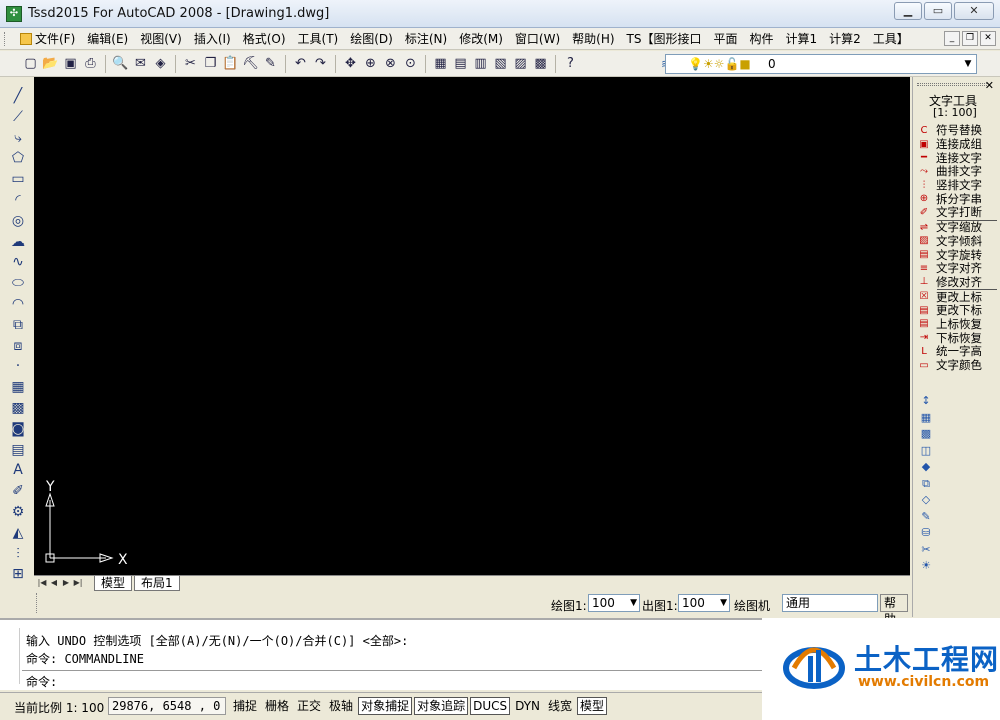 The width and height of the screenshot is (1000, 720). Describe the element at coordinates (210, 63) in the screenshot. I see `copy-icon: ❐` at that location.